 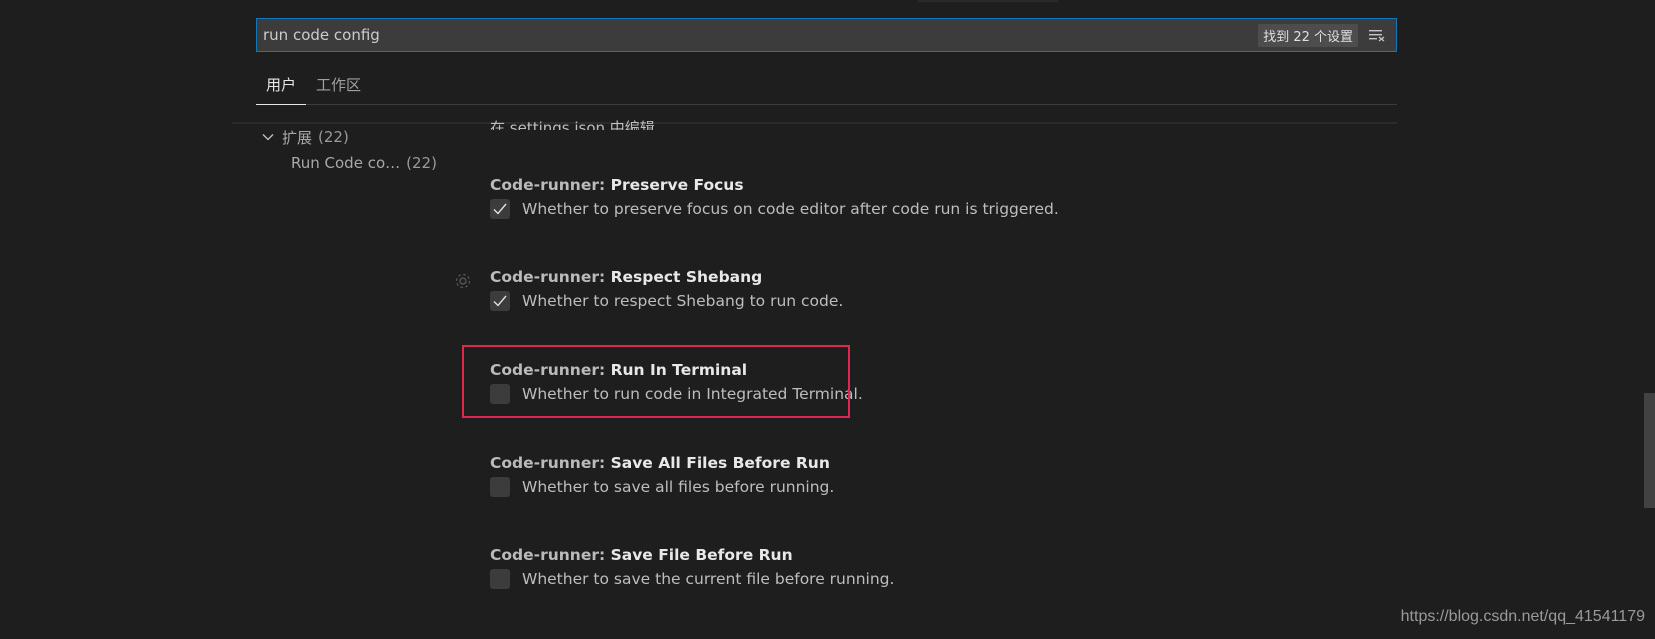 What do you see at coordinates (268, 137) in the screenshot?
I see `chevron-down-icon` at bounding box center [268, 137].